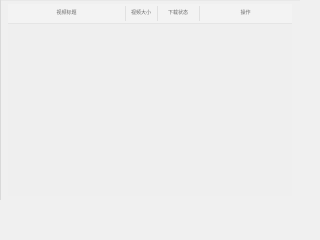 The image size is (320, 240). I want to click on column-header-actions: 操作, so click(245, 13).